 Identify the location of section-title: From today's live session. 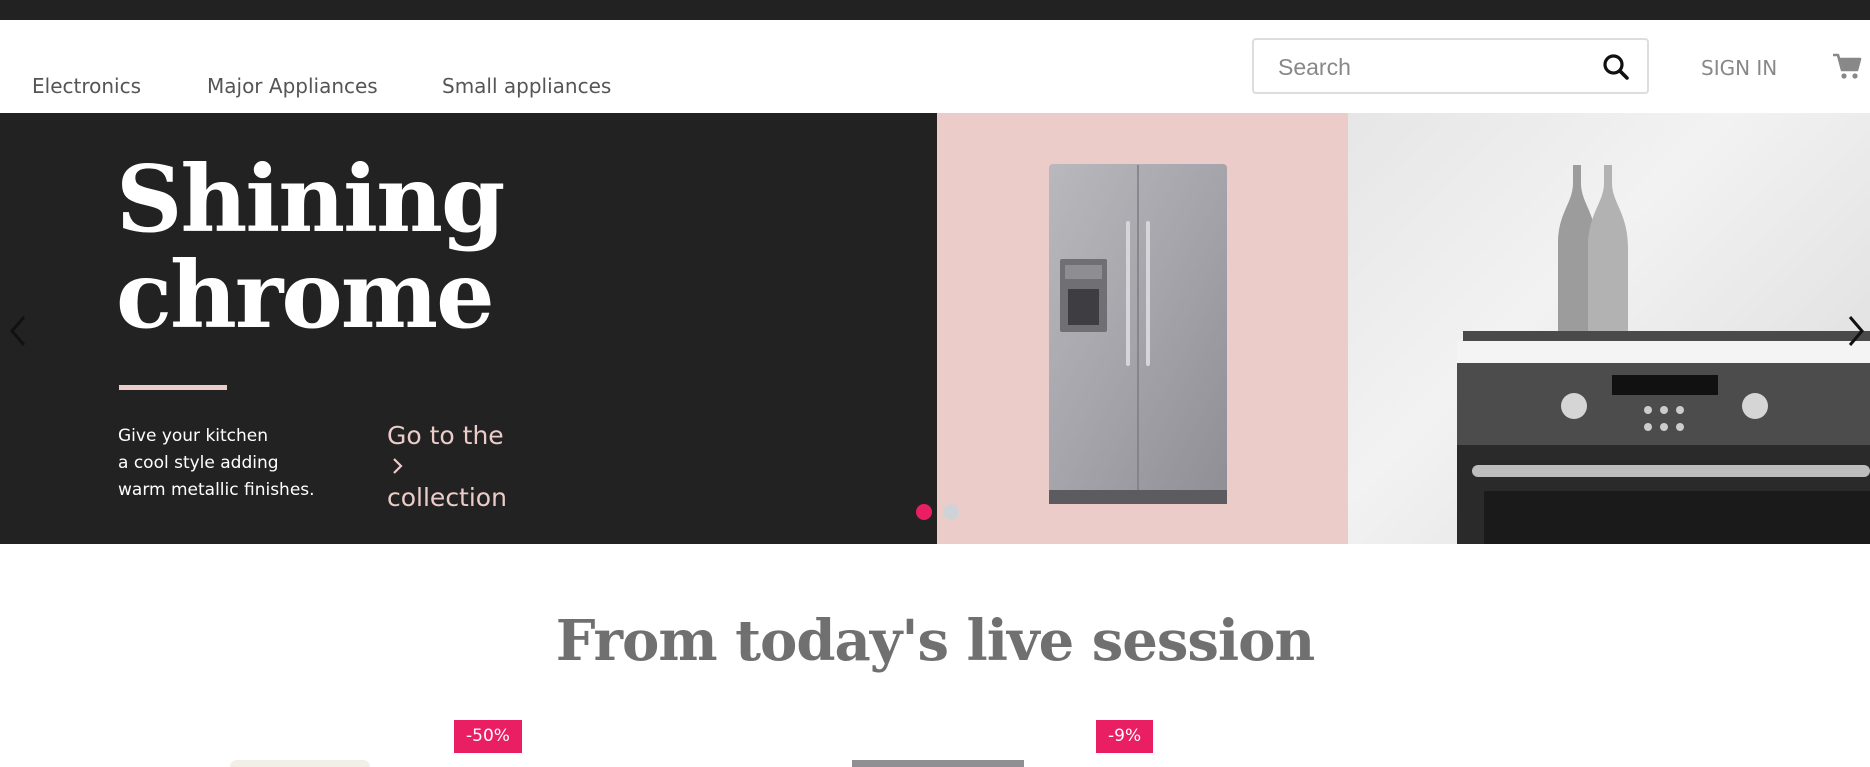
(935, 641).